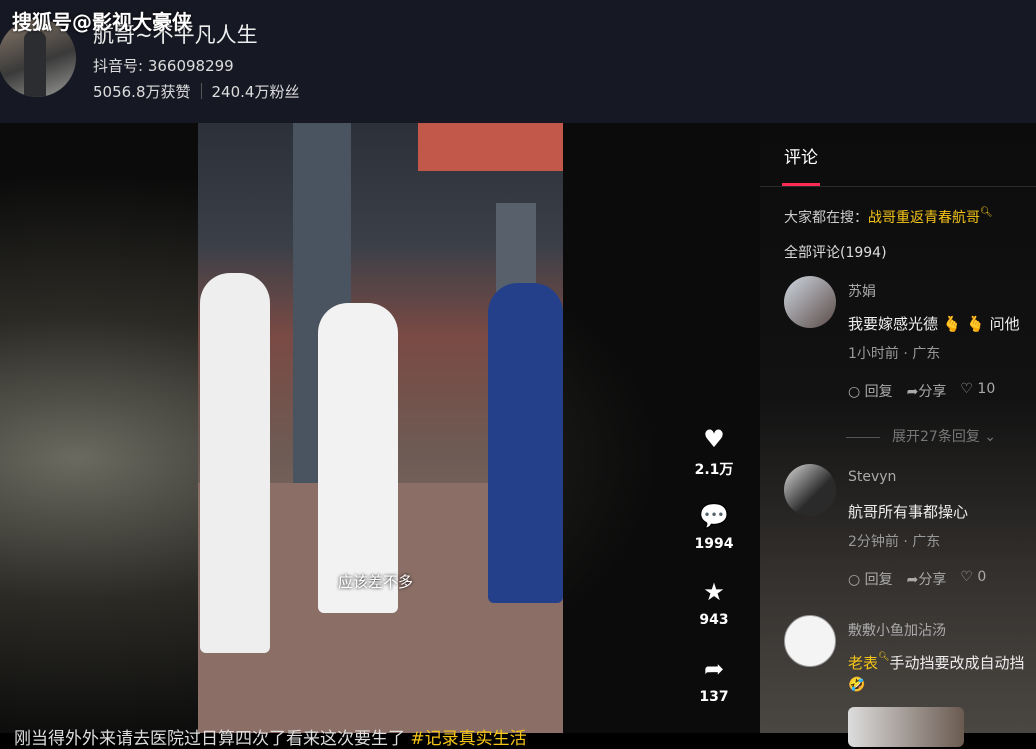 The width and height of the screenshot is (1036, 749). Describe the element at coordinates (835, 253) in the screenshot. I see `comment-total: 全部评论(1994)` at that location.